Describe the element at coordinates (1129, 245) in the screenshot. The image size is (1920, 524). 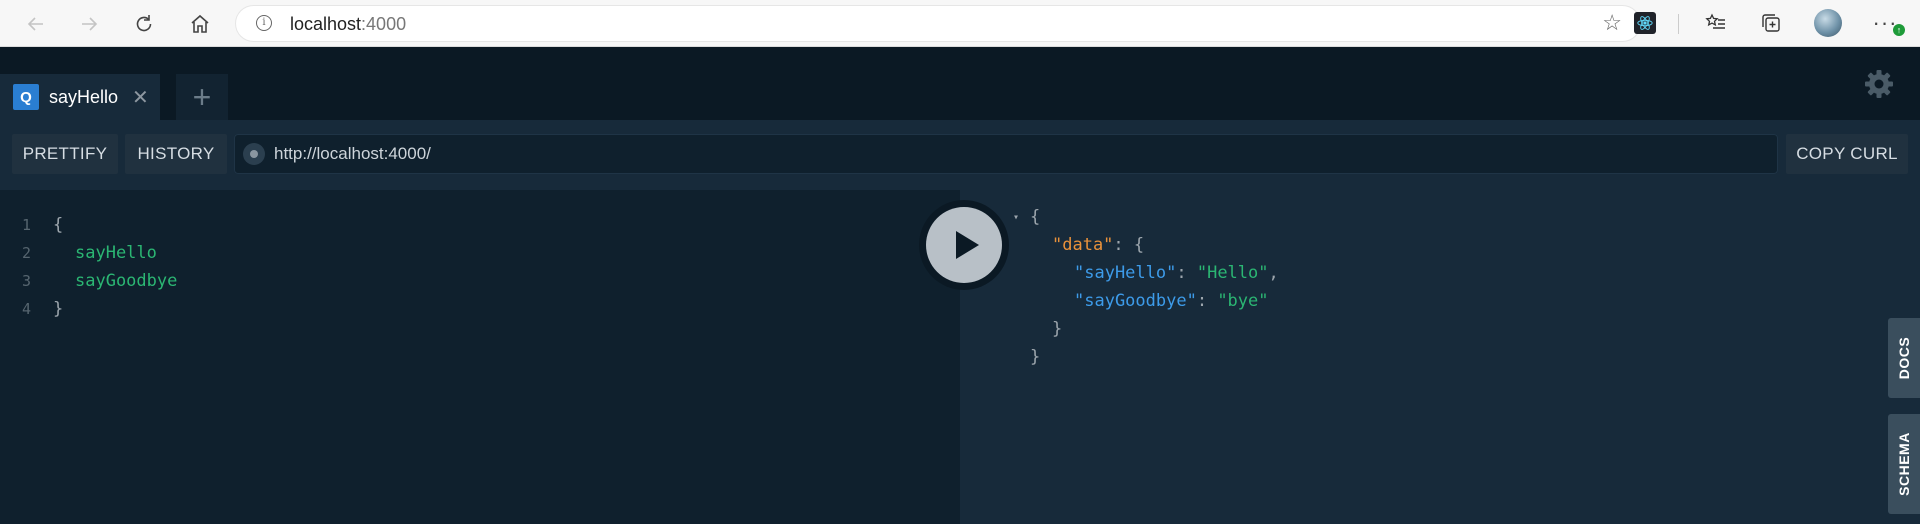
I see `result-data-open: : {` at that location.